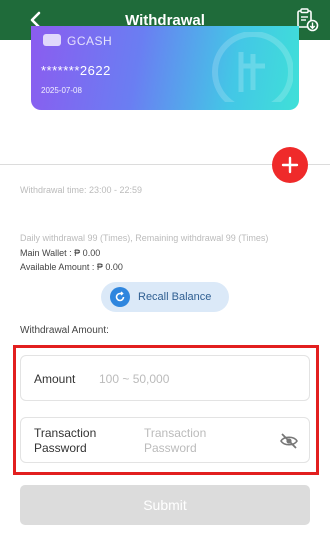 The height and width of the screenshot is (553, 330). I want to click on withdrawal-time: Withdrawal time: 23:00 - 22:59, so click(81, 190).